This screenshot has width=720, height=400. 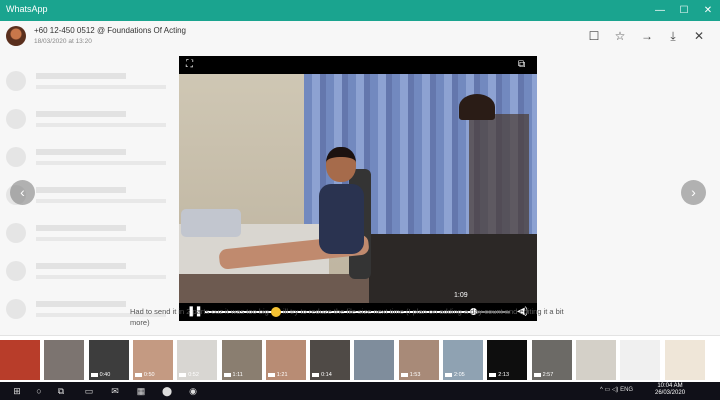 What do you see at coordinates (507, 360) in the screenshot?
I see `media-thumbnail: 2:13` at bounding box center [507, 360].